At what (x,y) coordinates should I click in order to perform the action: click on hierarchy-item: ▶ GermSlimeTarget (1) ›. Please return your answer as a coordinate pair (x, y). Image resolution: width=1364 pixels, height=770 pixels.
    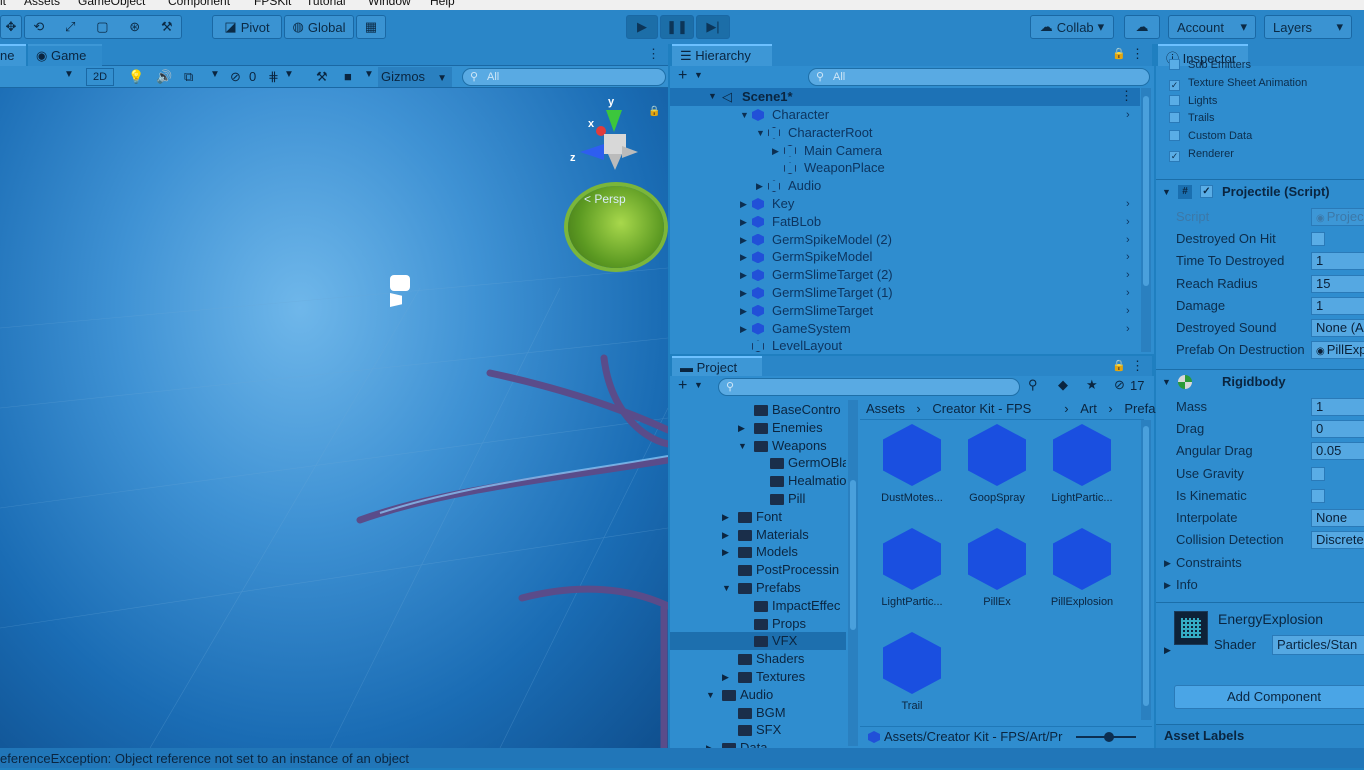
    Looking at the image, I should click on (905, 293).